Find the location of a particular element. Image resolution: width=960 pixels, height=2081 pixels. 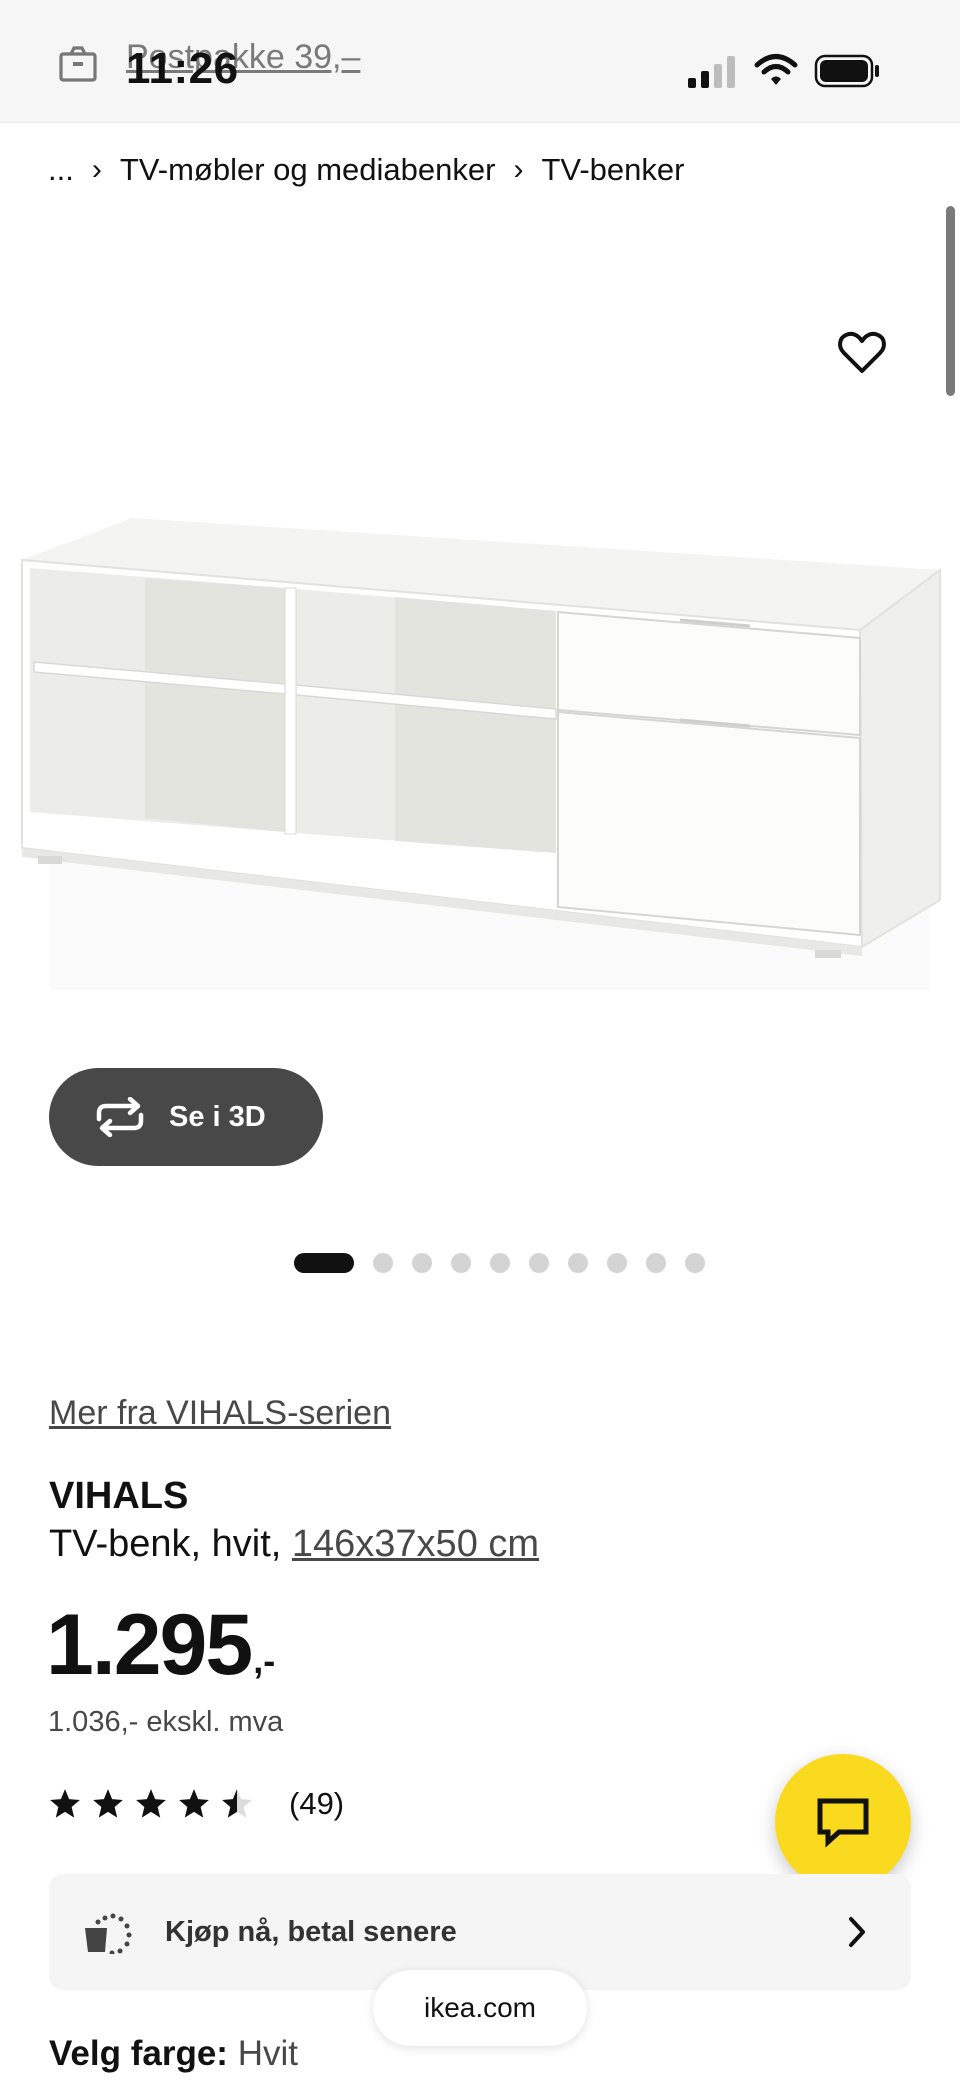

series-link: Mer fra VIHALS-serien is located at coordinates (220, 1413).